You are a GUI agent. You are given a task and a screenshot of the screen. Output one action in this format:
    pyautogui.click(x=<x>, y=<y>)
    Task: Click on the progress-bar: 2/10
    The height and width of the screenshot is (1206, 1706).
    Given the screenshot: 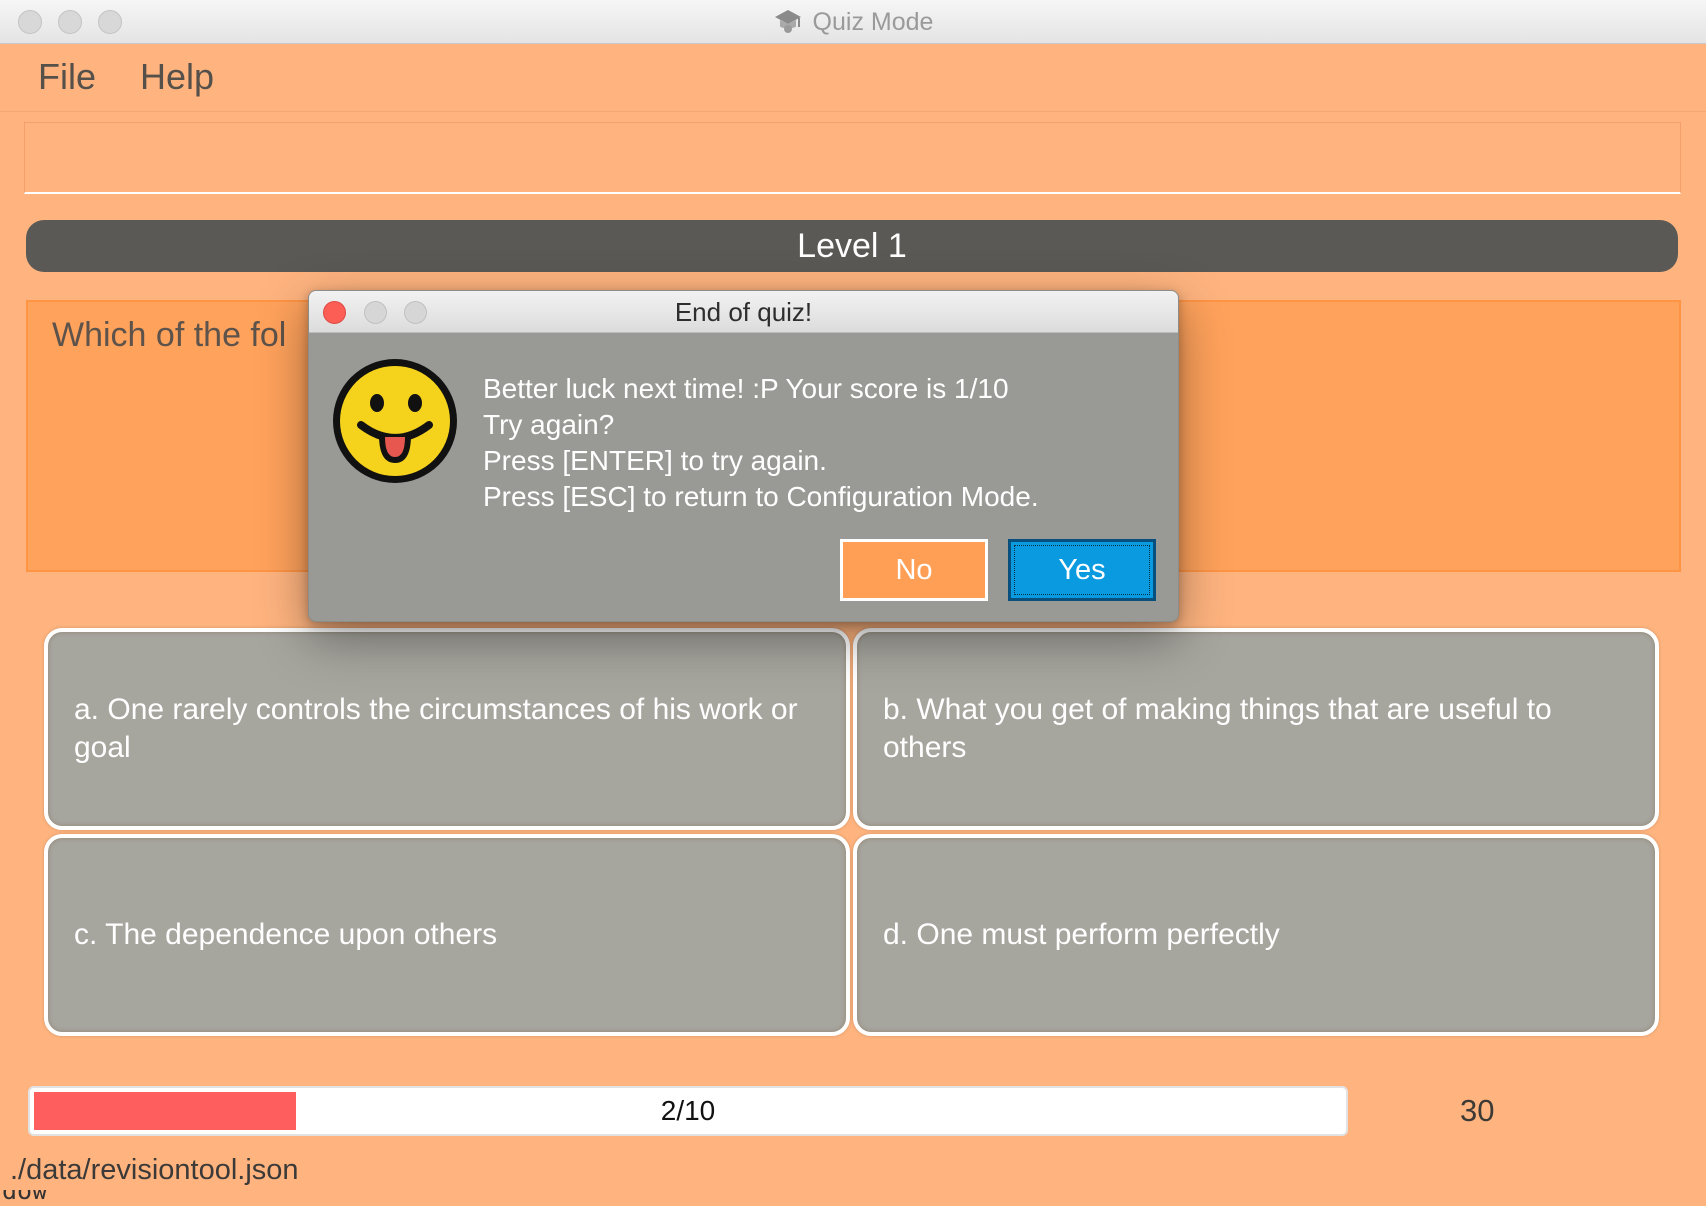 What is the action you would take?
    pyautogui.click(x=688, y=1111)
    